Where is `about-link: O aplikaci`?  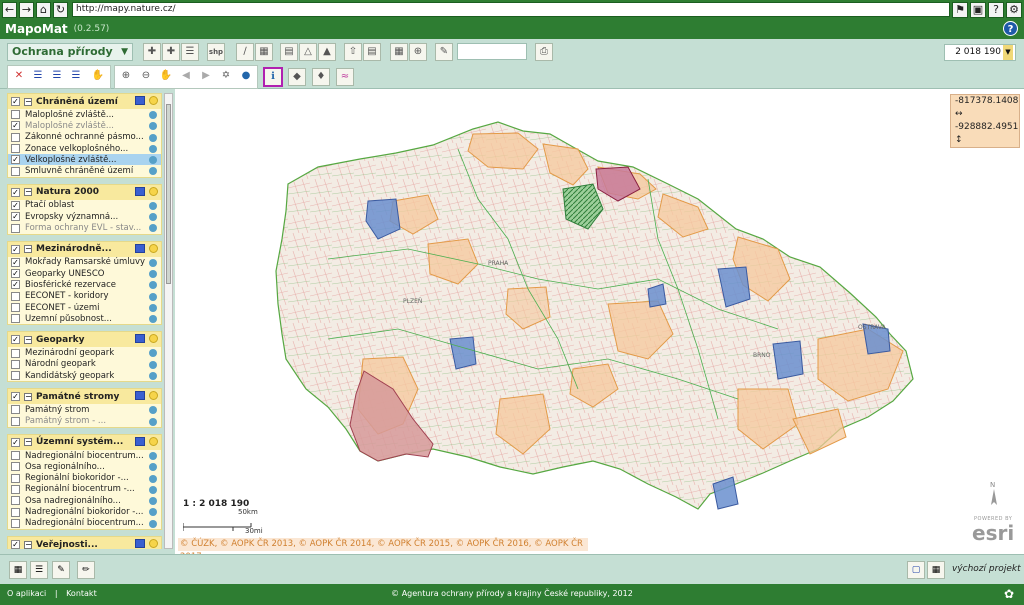
about-link: O aplikaci is located at coordinates (26, 593).